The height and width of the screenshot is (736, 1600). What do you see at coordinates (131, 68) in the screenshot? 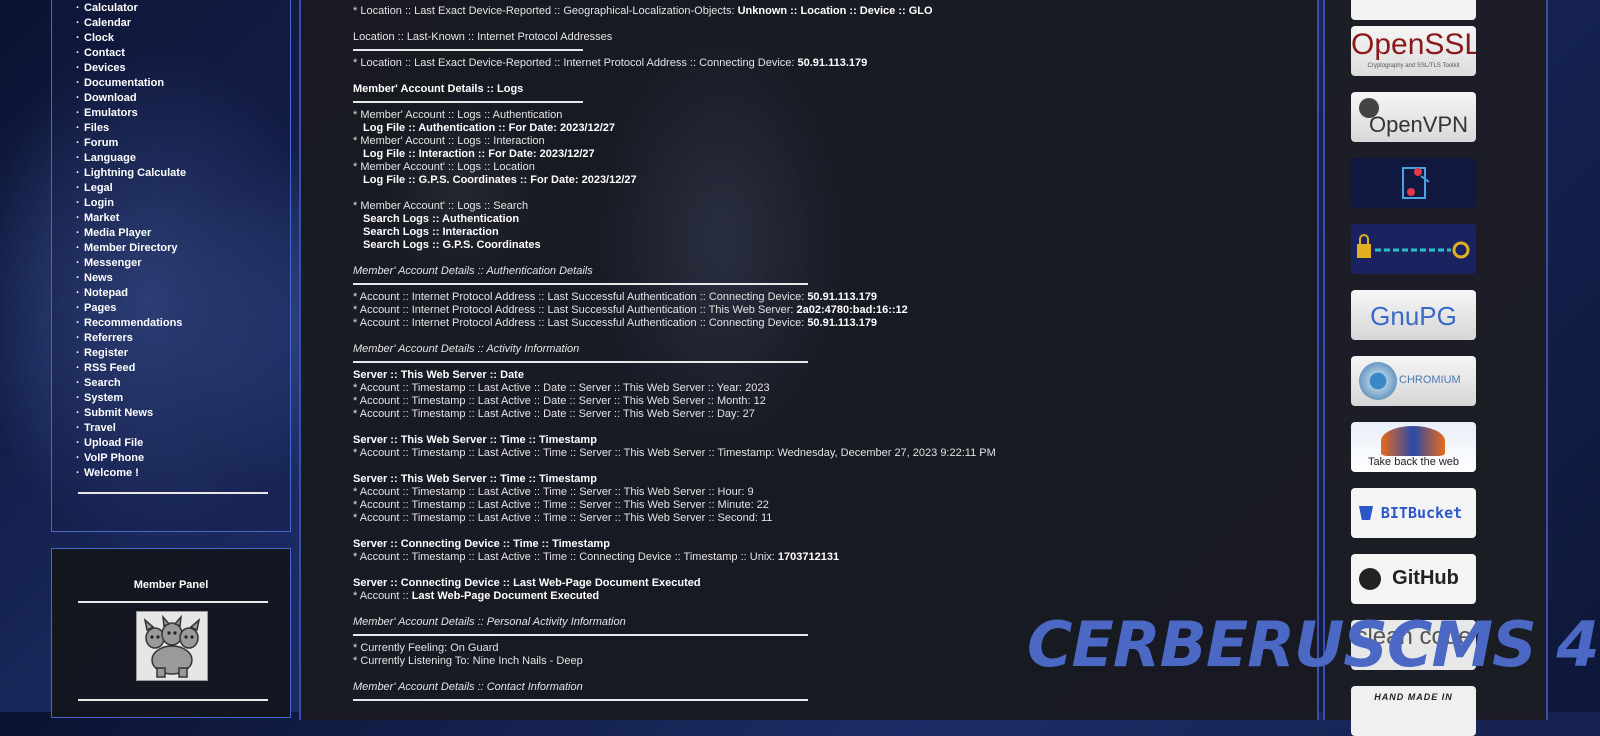
I see `sidebar-item-devices: · Devices` at bounding box center [131, 68].